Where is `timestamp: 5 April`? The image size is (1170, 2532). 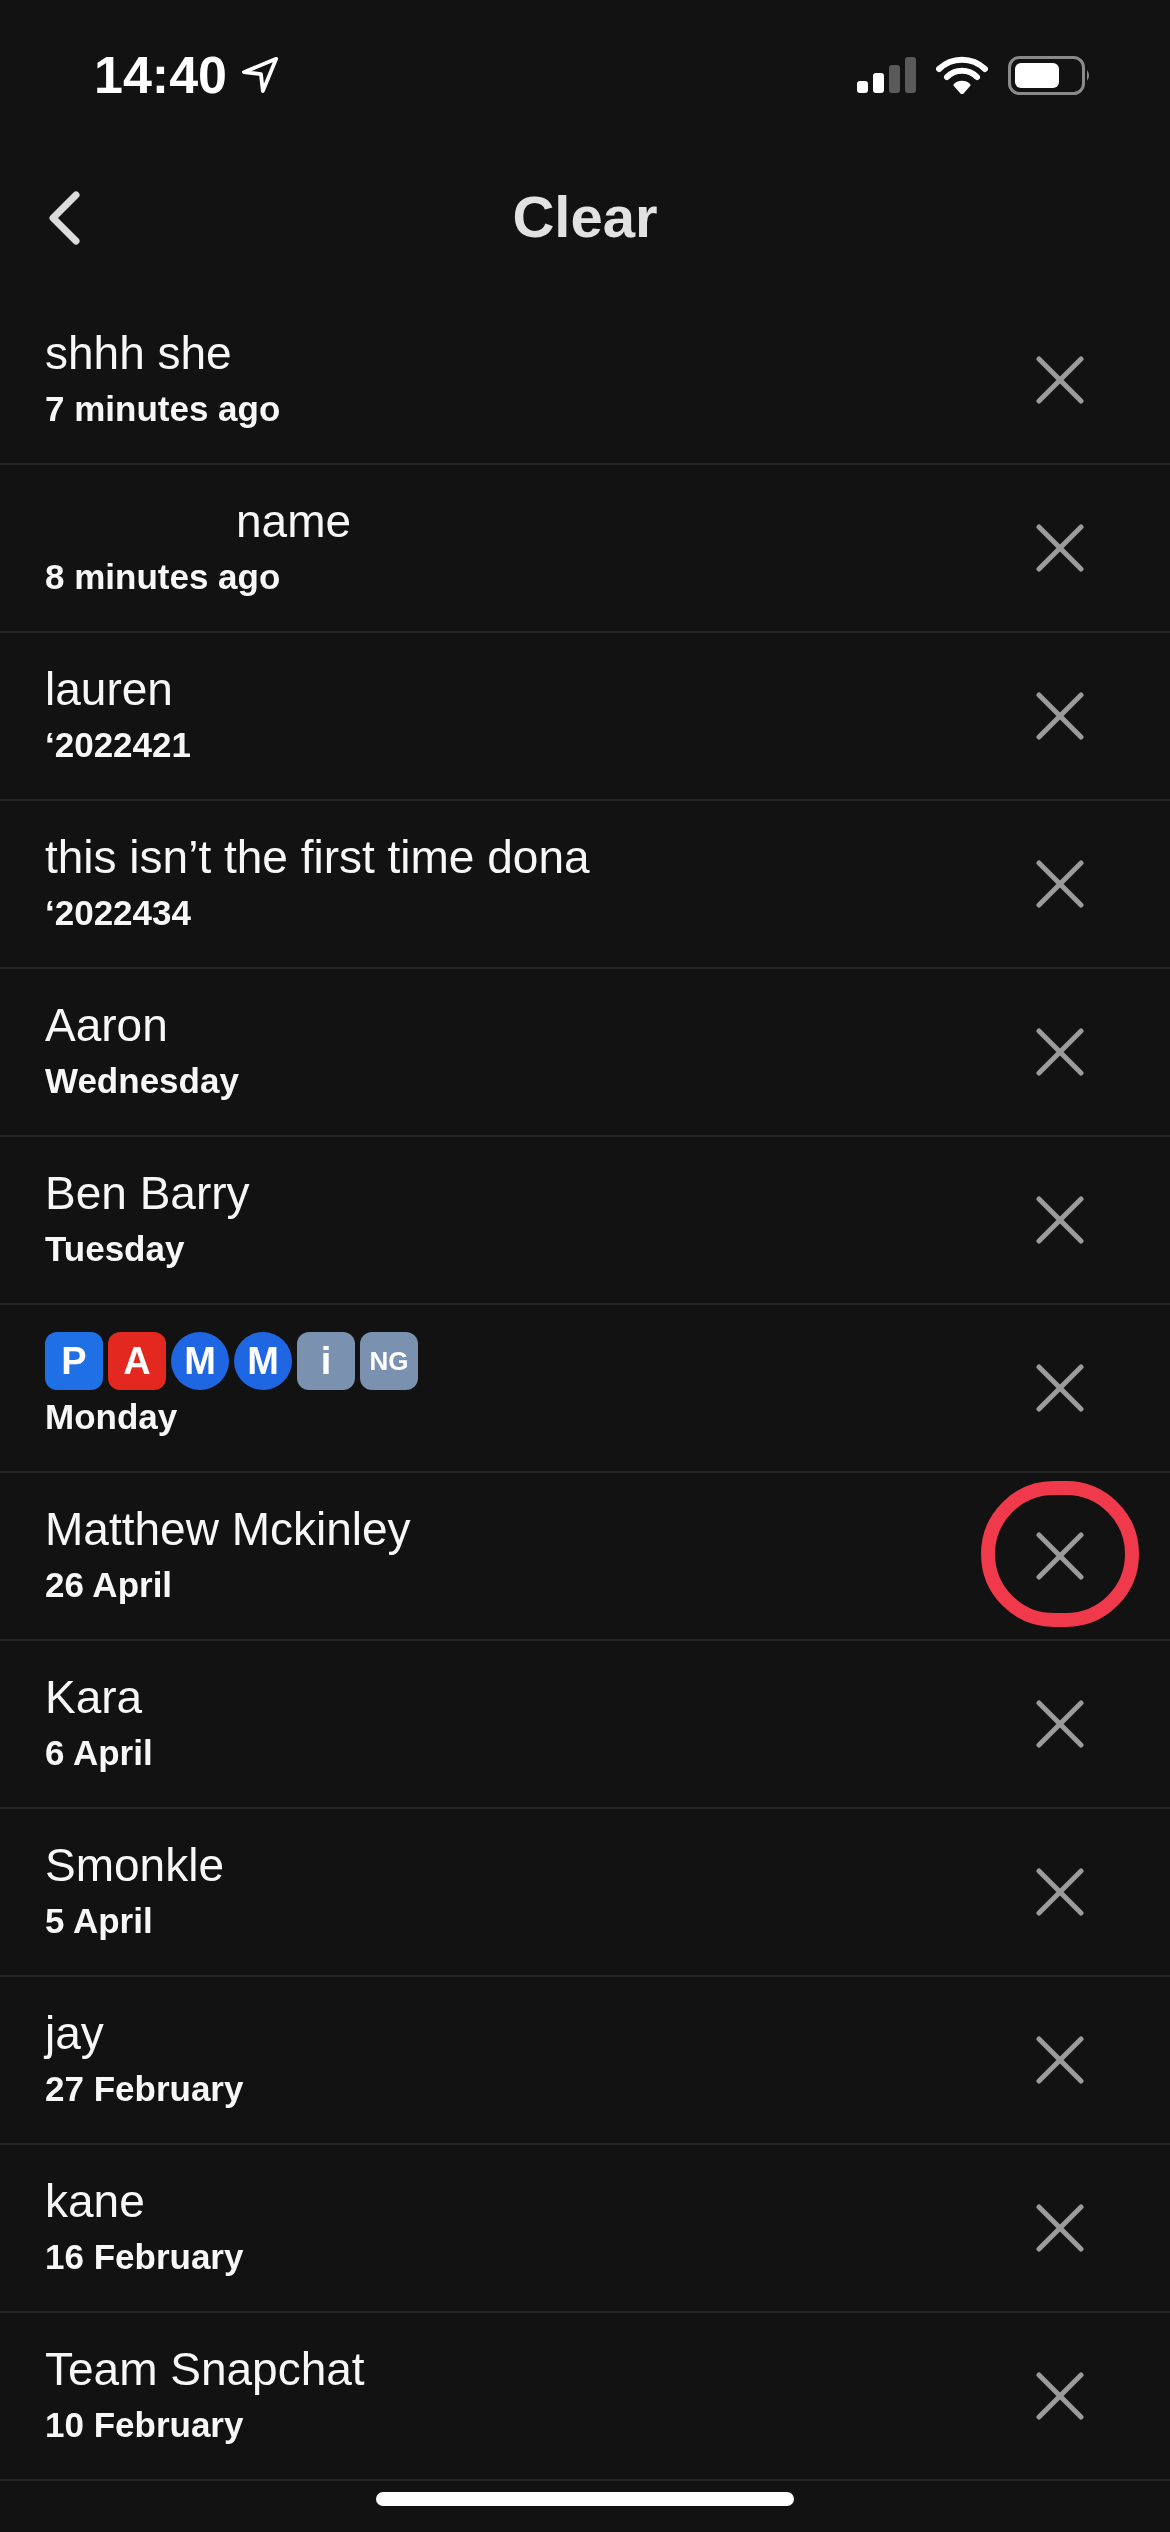 timestamp: 5 April is located at coordinates (99, 1921).